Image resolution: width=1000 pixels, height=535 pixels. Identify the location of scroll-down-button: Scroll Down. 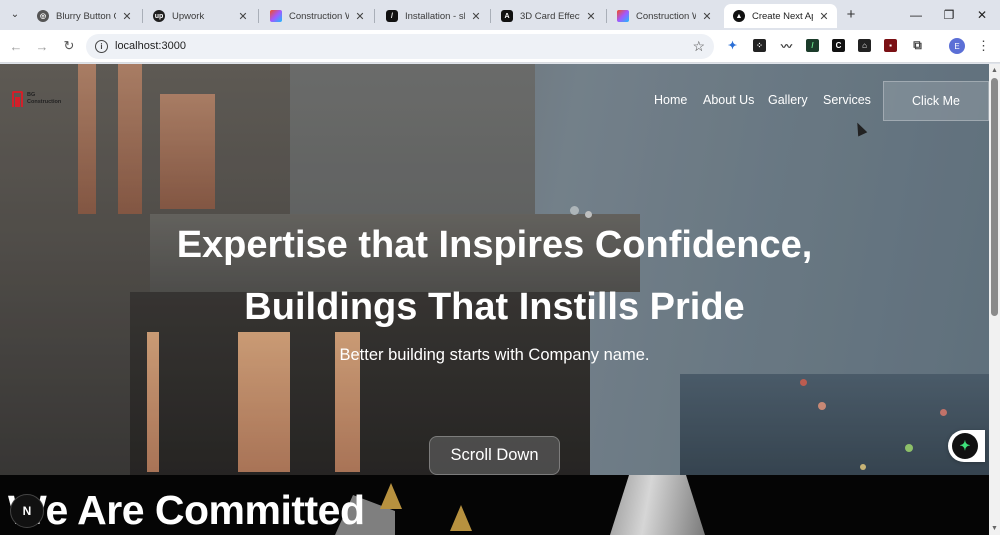
(494, 455).